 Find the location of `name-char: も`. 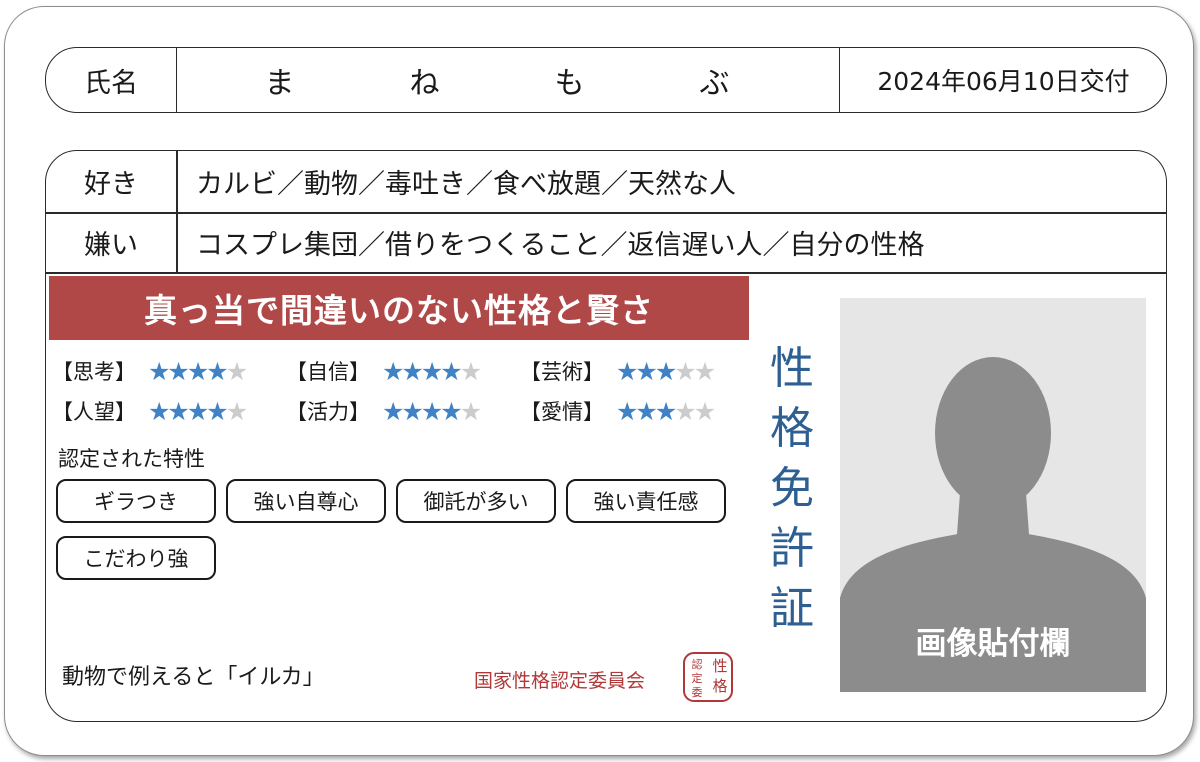

name-char: も is located at coordinates (569, 83).